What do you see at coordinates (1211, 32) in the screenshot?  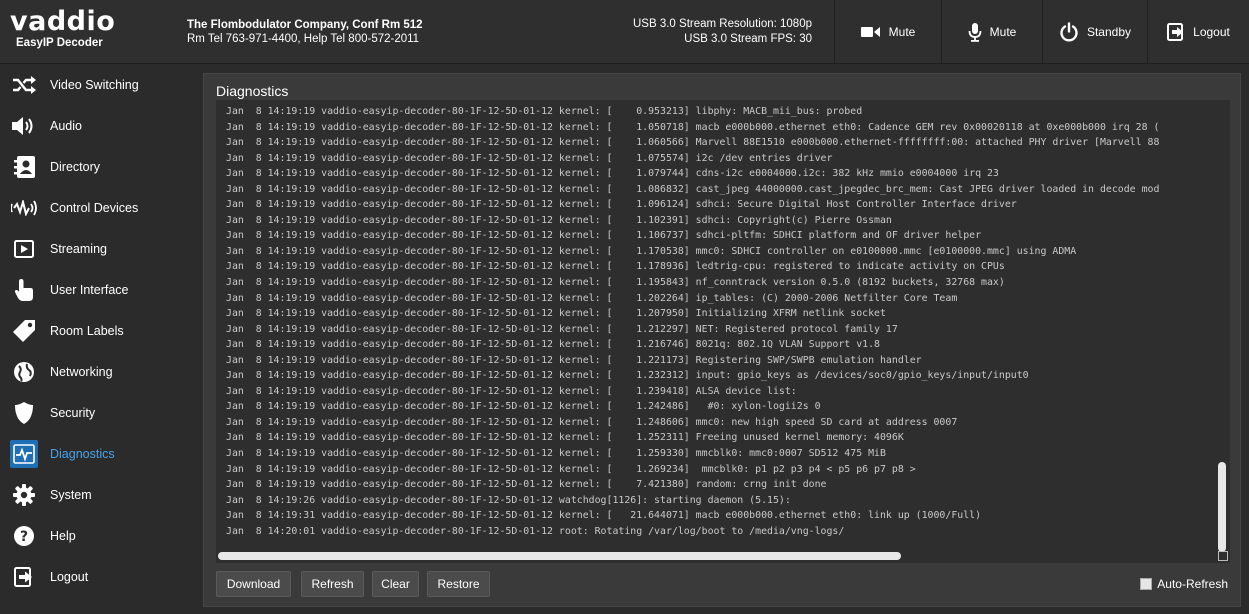 I see `logout-label: Logout` at bounding box center [1211, 32].